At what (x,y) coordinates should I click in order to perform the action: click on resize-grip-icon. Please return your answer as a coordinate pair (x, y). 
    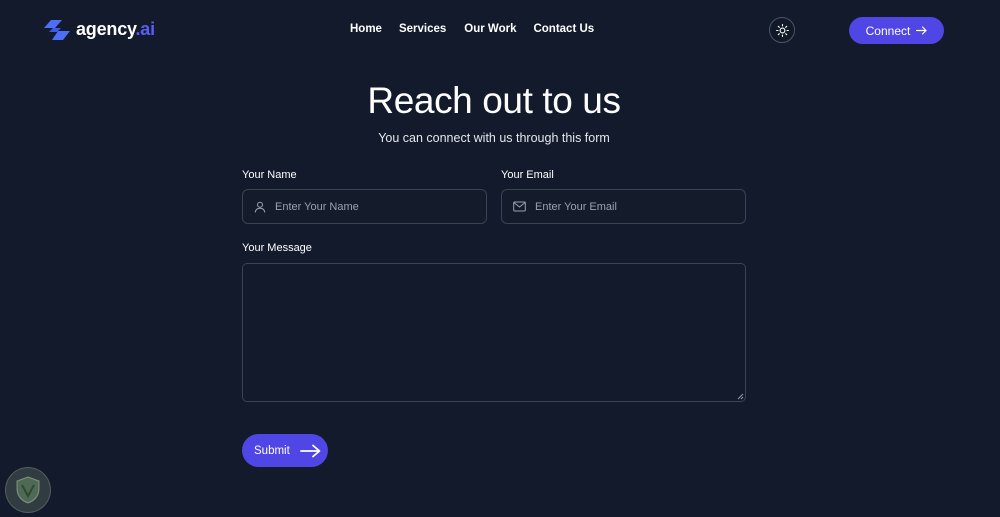
    Looking at the image, I should click on (740, 396).